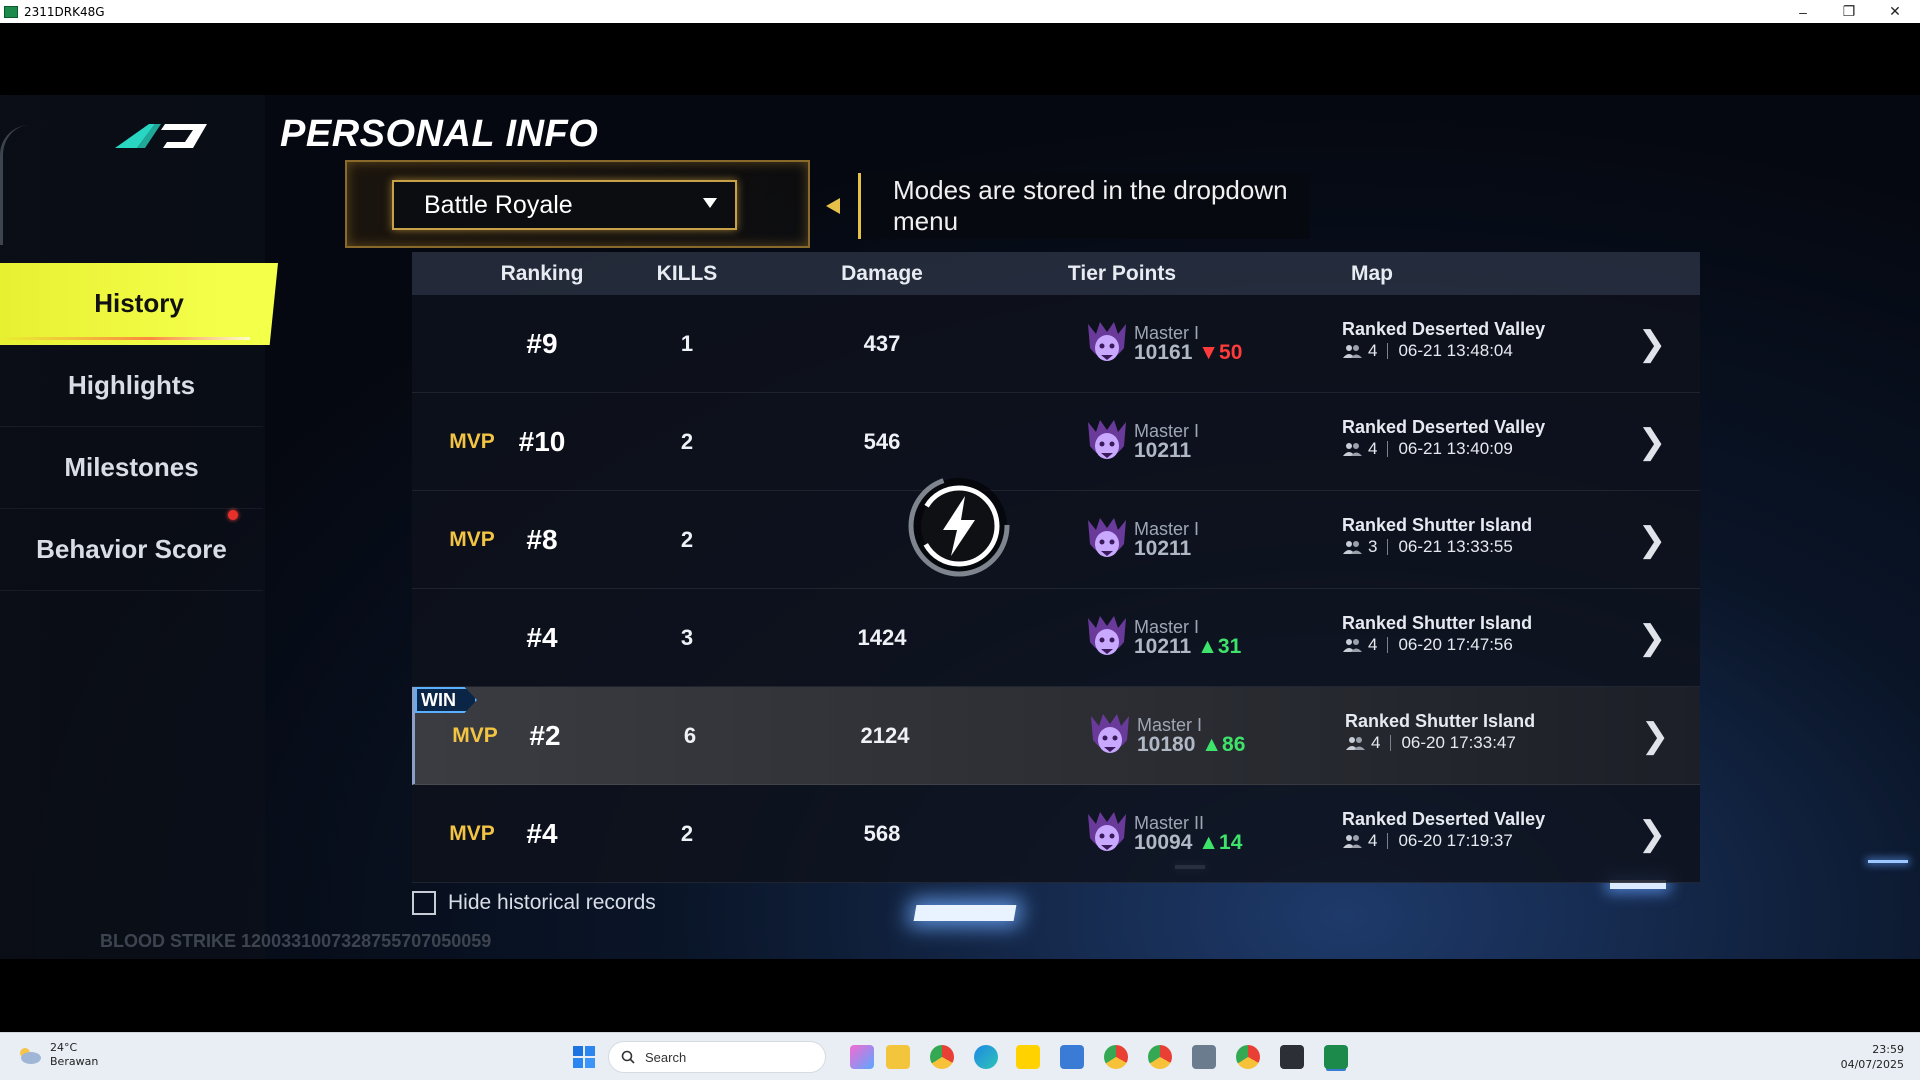 This screenshot has height=1080, width=1920. What do you see at coordinates (1372, 273) in the screenshot?
I see `header-map: Map` at bounding box center [1372, 273].